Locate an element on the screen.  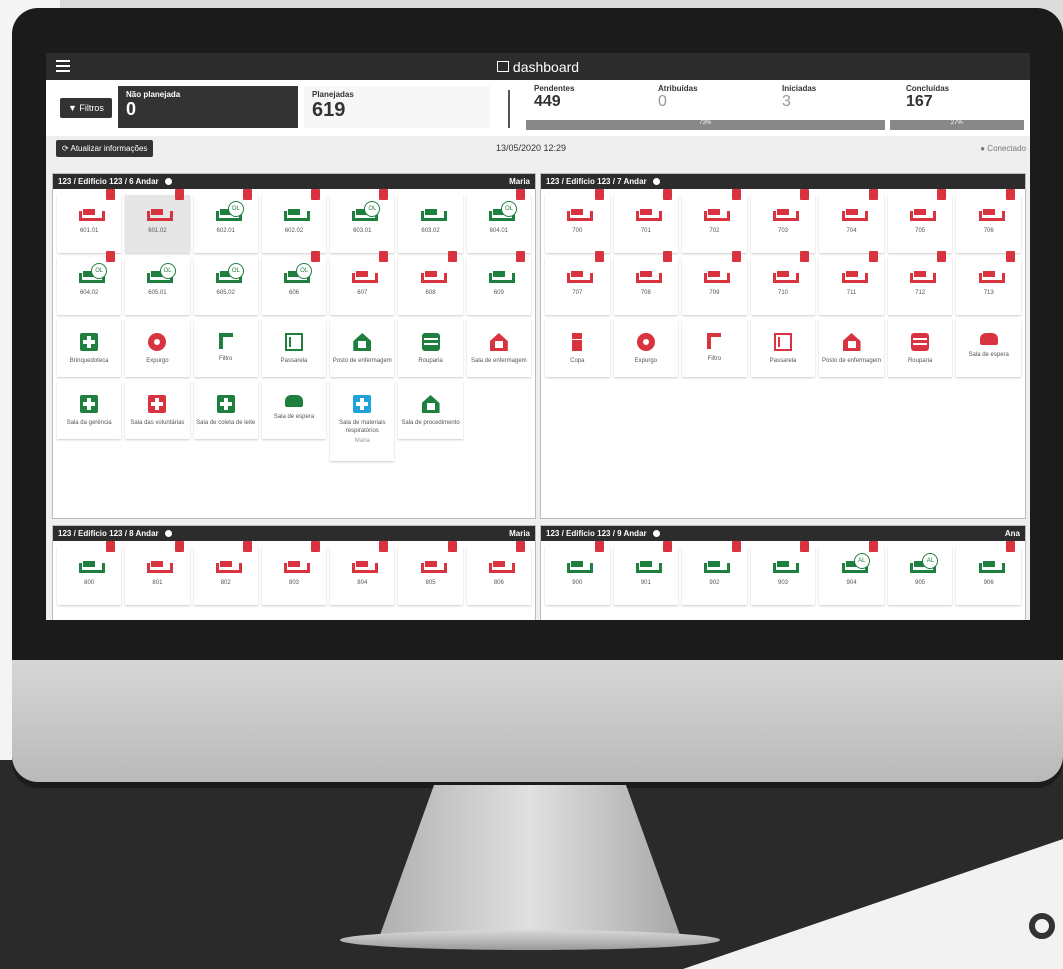
room-card: 805 is located at coordinates (430, 573).